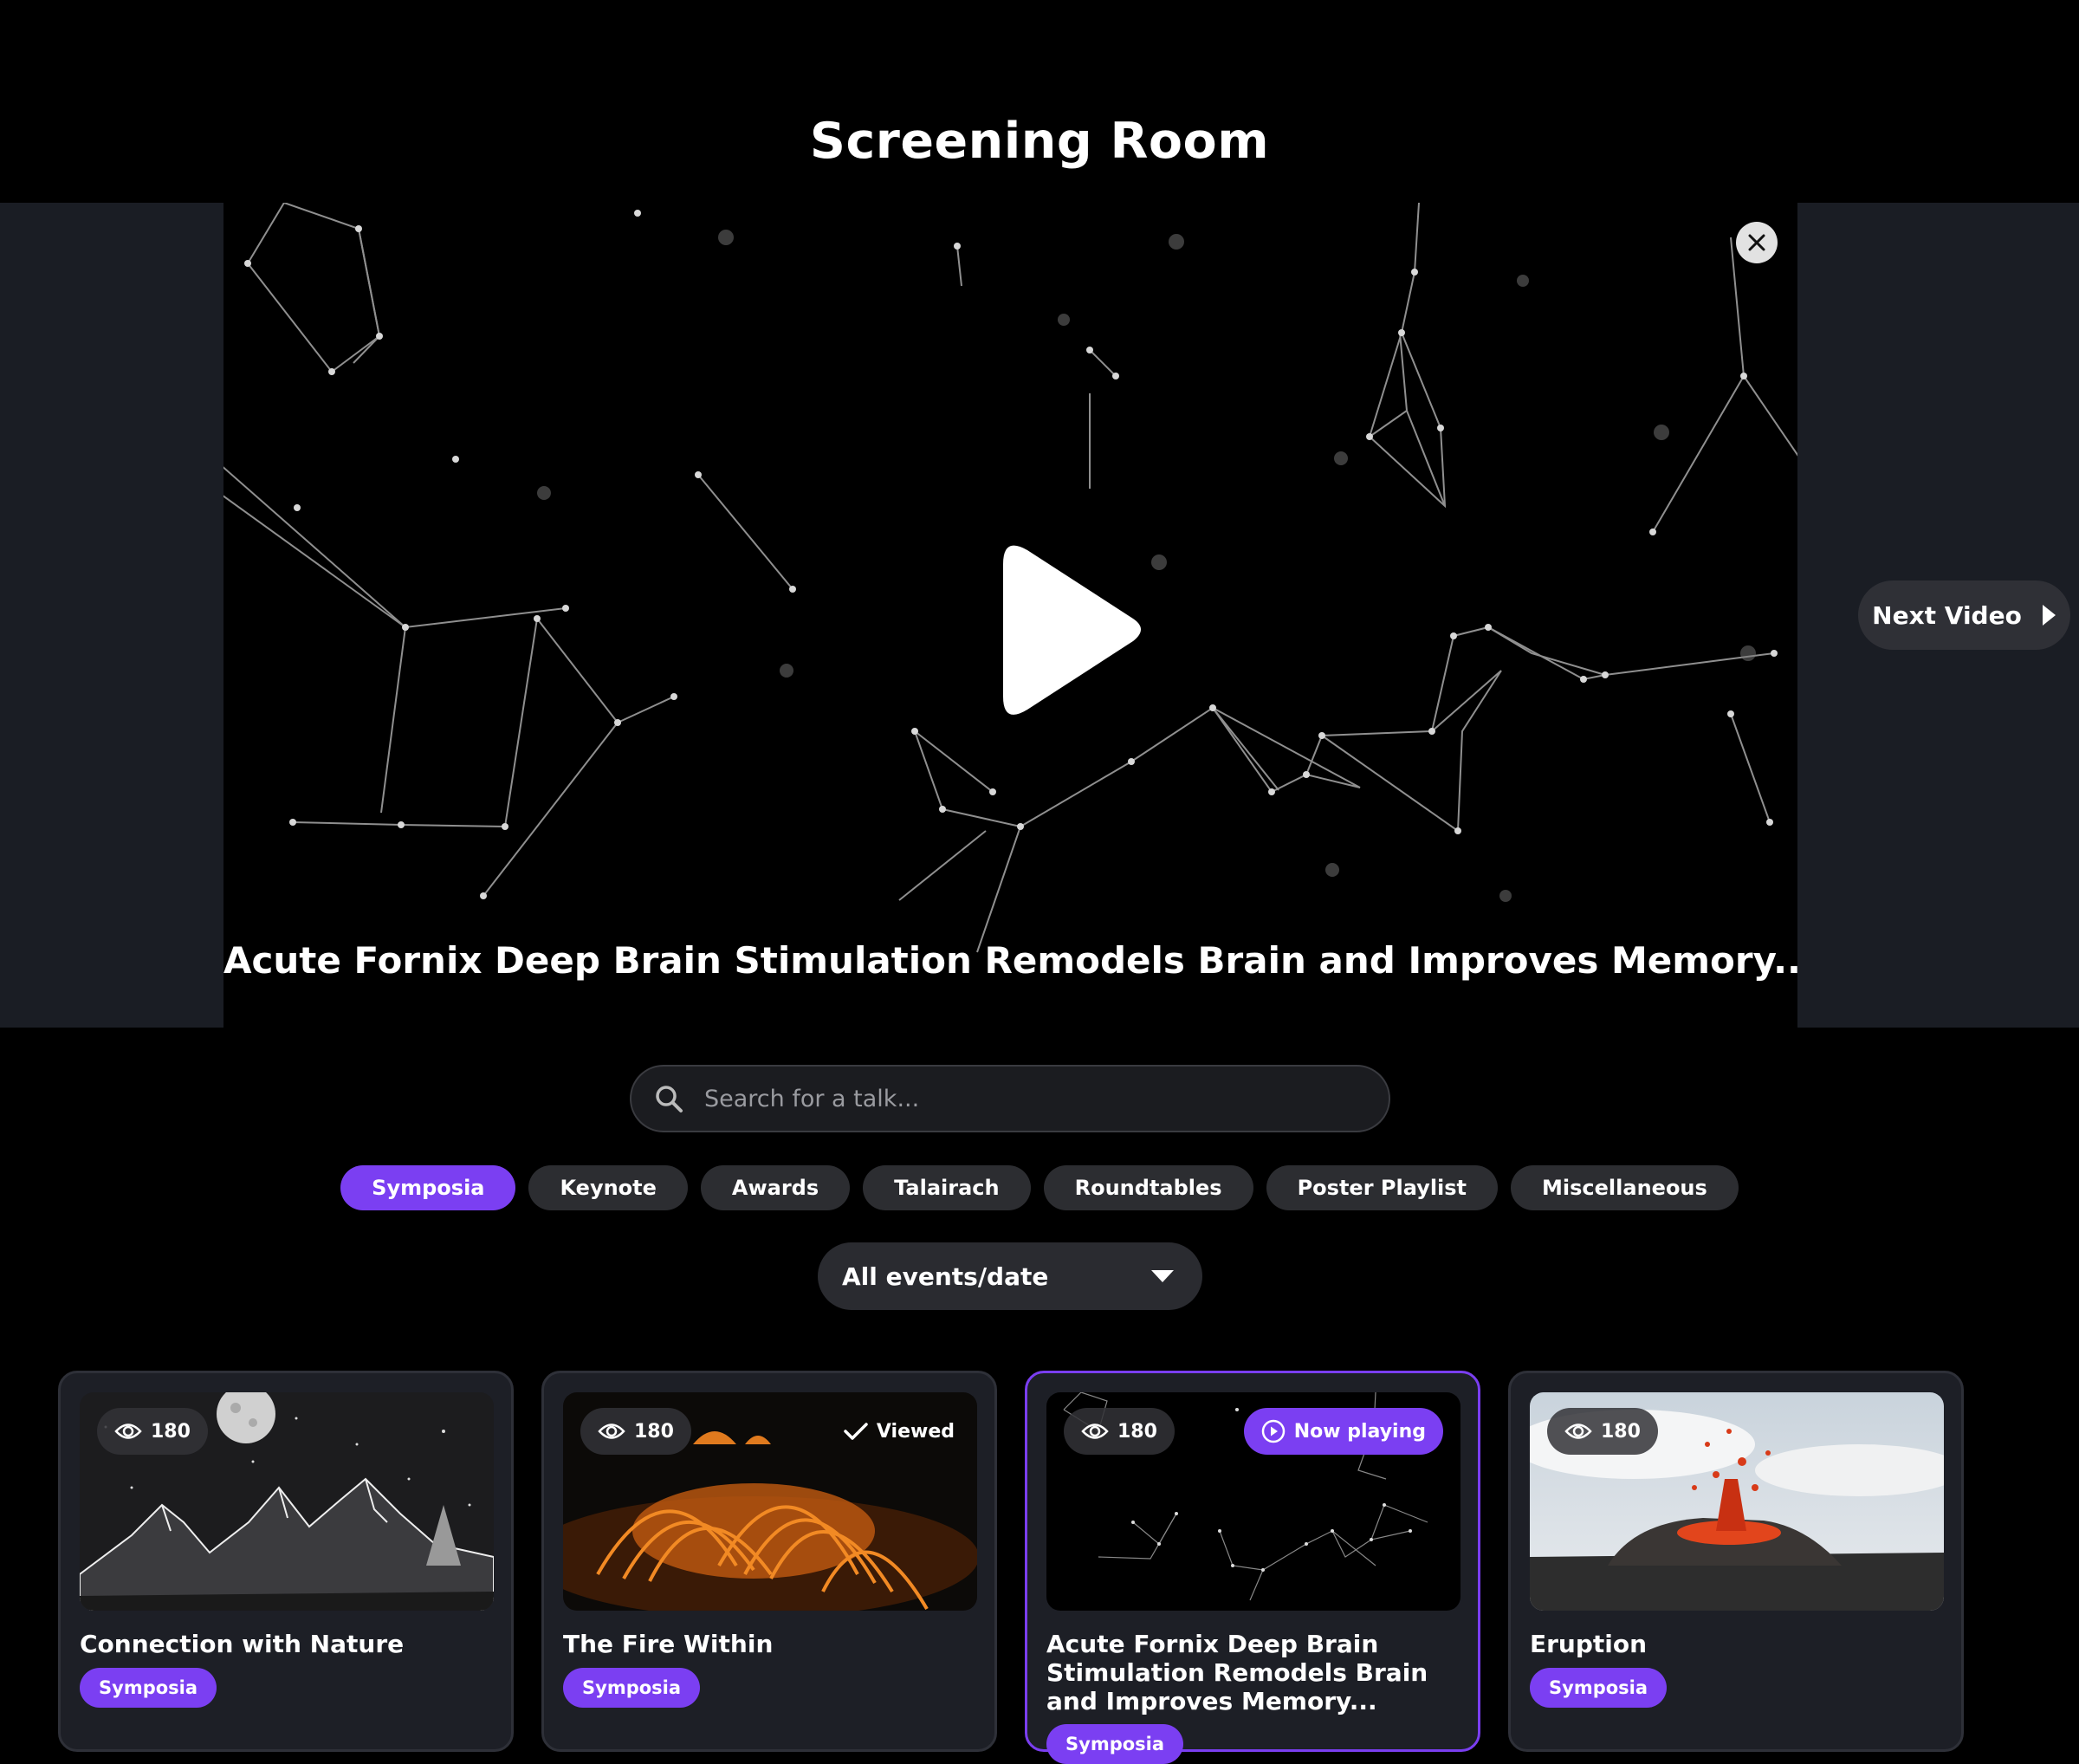 This screenshot has width=2079, height=1764. What do you see at coordinates (1382, 1187) in the screenshot?
I see `tab-poster-playlist: Poster Playlist` at bounding box center [1382, 1187].